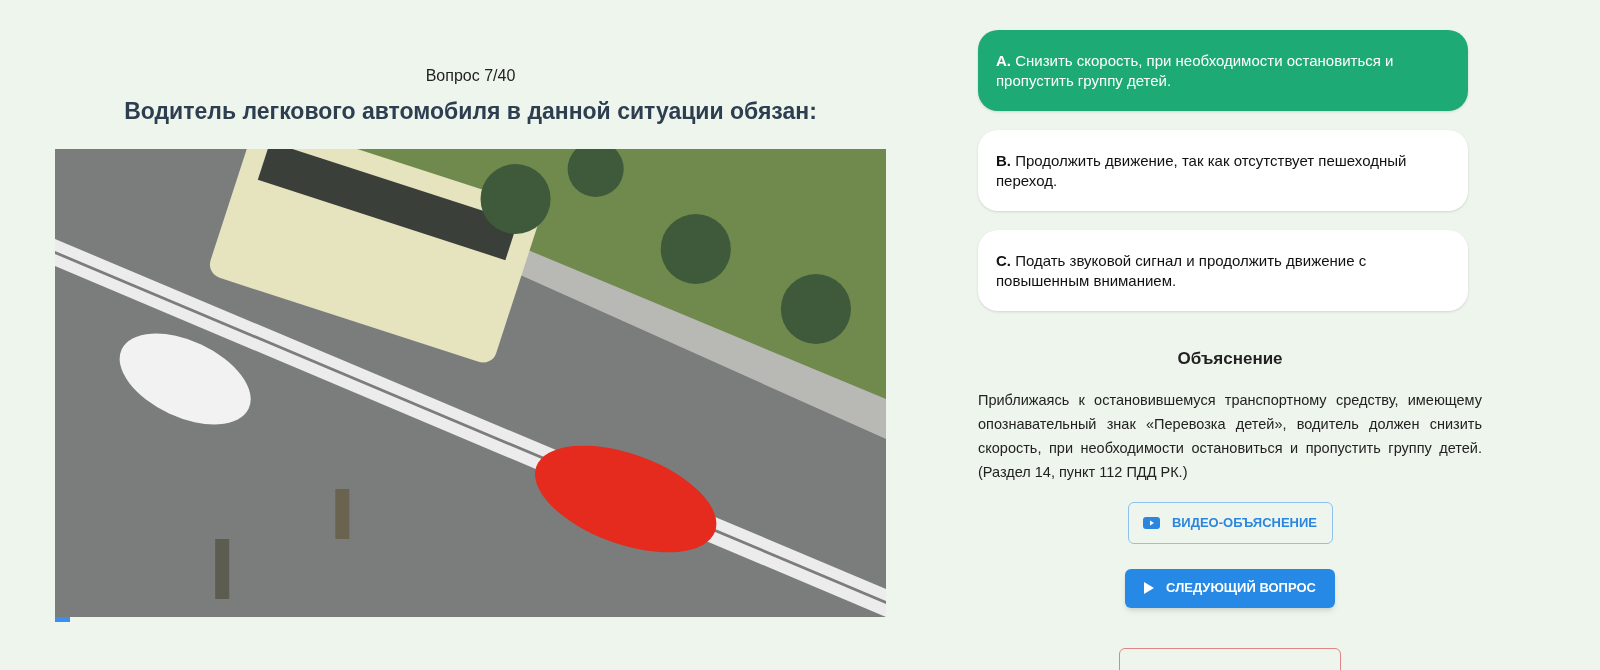 This screenshot has height=670, width=1600. I want to click on question-title: Водитель легкового автомобиля в данной ситуации обязан:, so click(470, 111).